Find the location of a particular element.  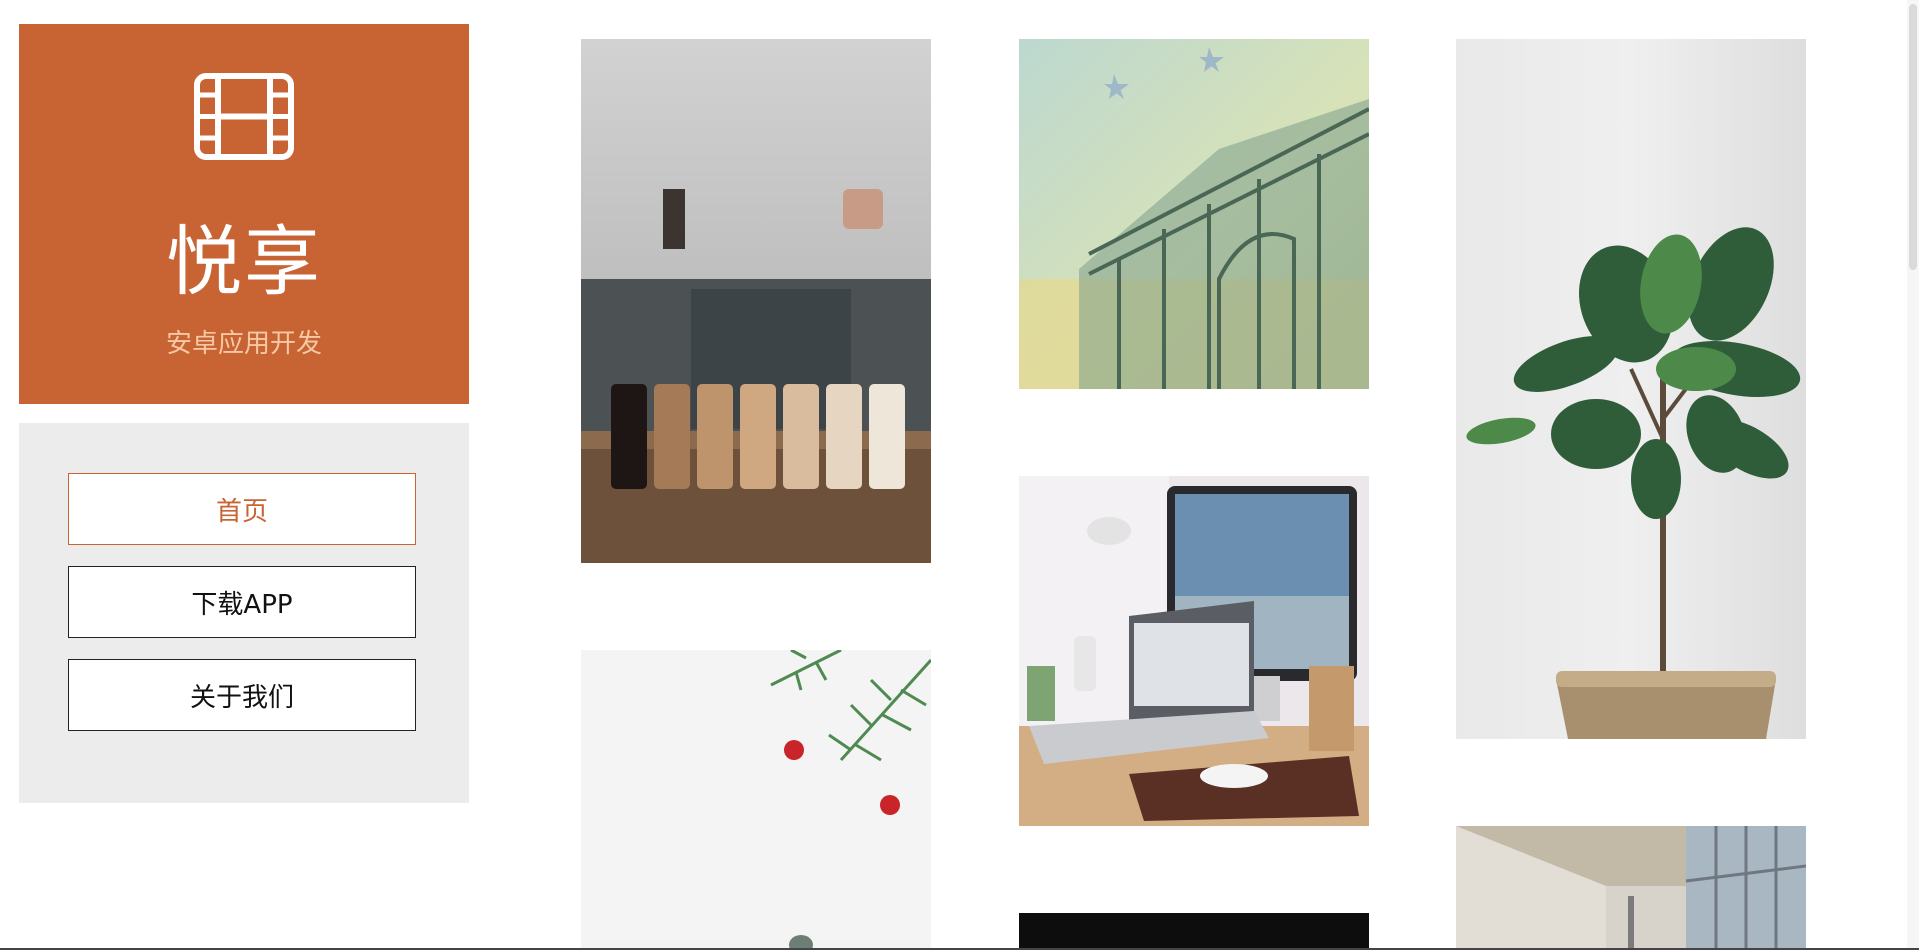

nav-about-us-label: 关于我们 is located at coordinates (241, 697).